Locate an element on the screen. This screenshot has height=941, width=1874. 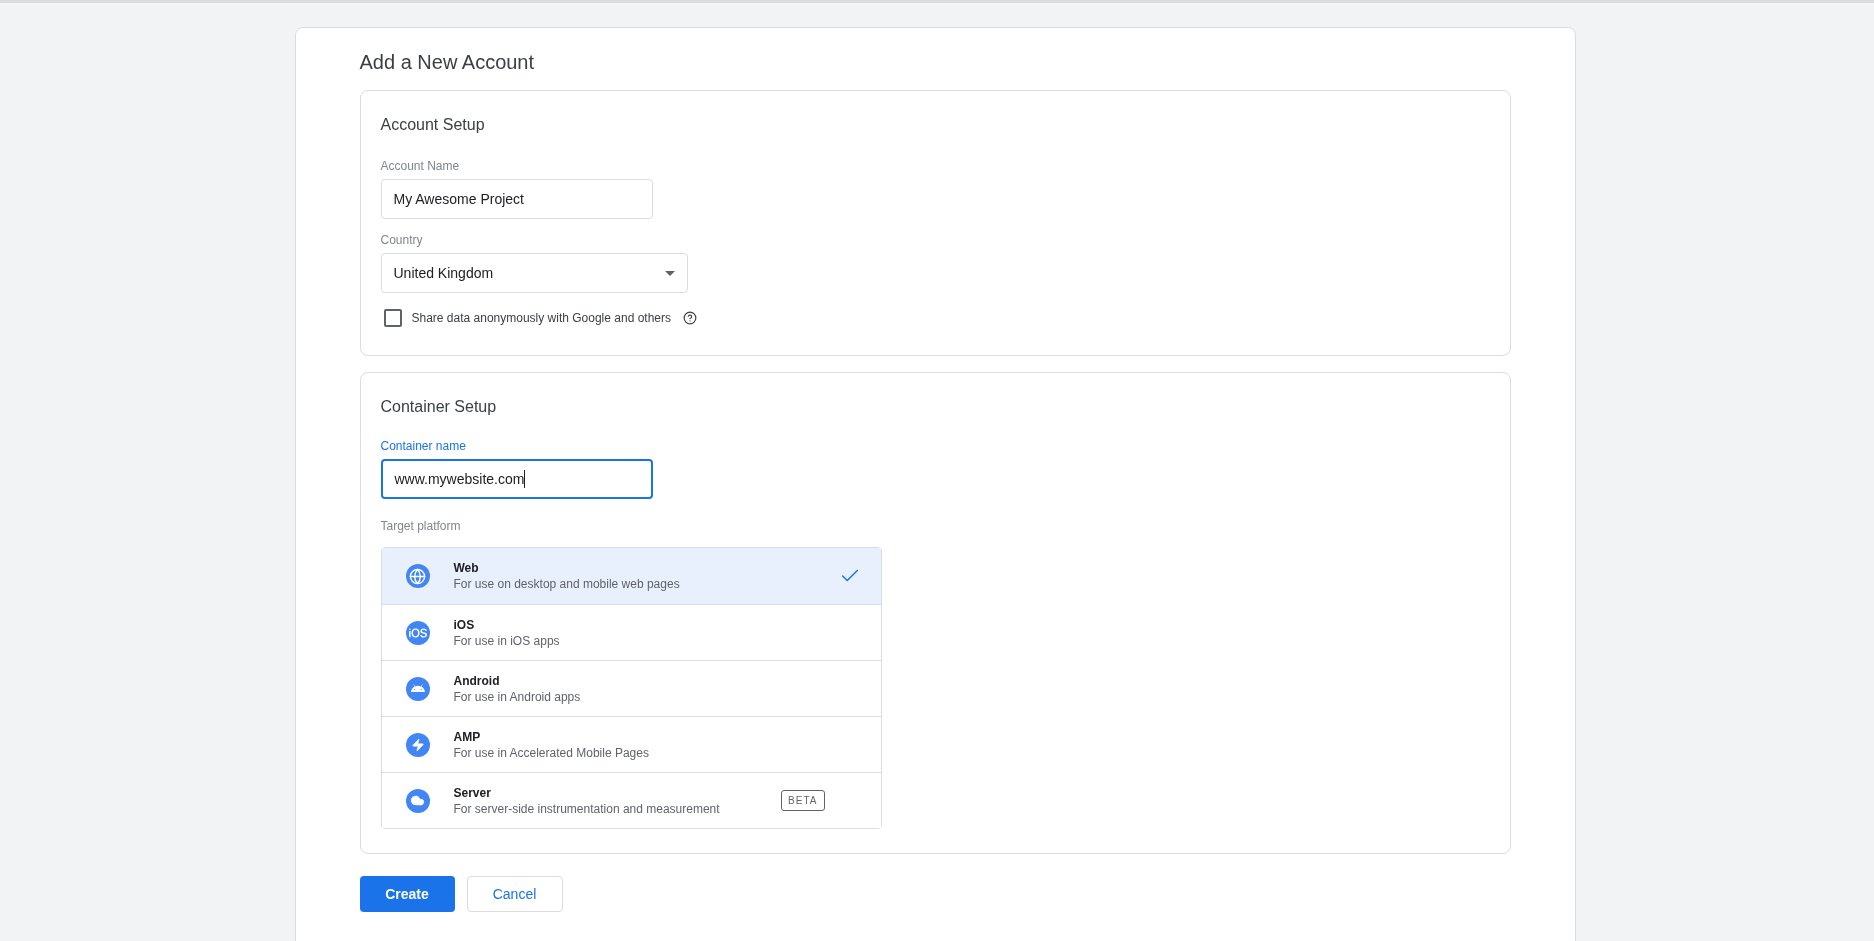
platform-description: For use on desktop and mobile web pages is located at coordinates (566, 584).